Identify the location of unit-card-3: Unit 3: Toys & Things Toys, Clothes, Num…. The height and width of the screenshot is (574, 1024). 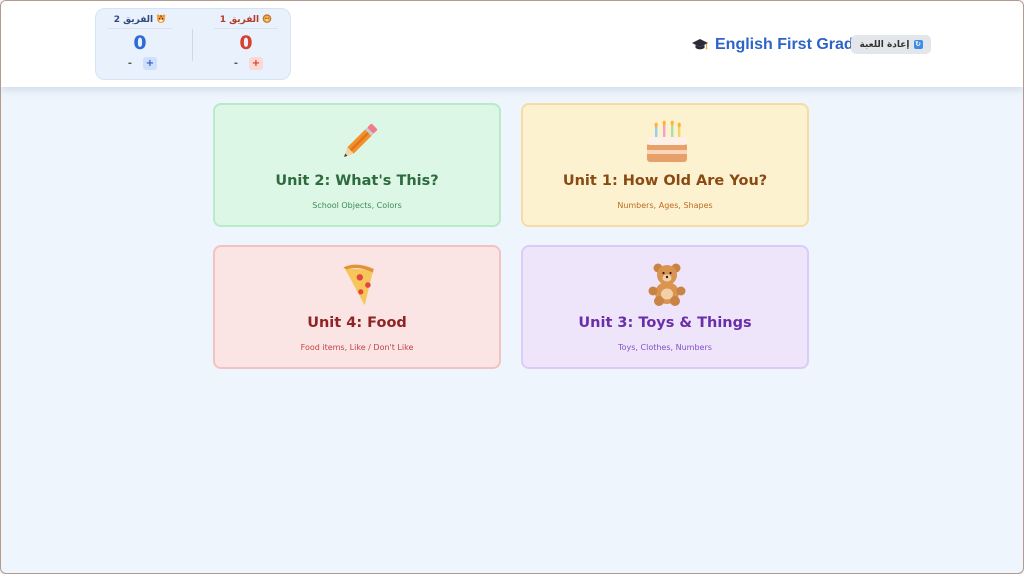
(665, 307).